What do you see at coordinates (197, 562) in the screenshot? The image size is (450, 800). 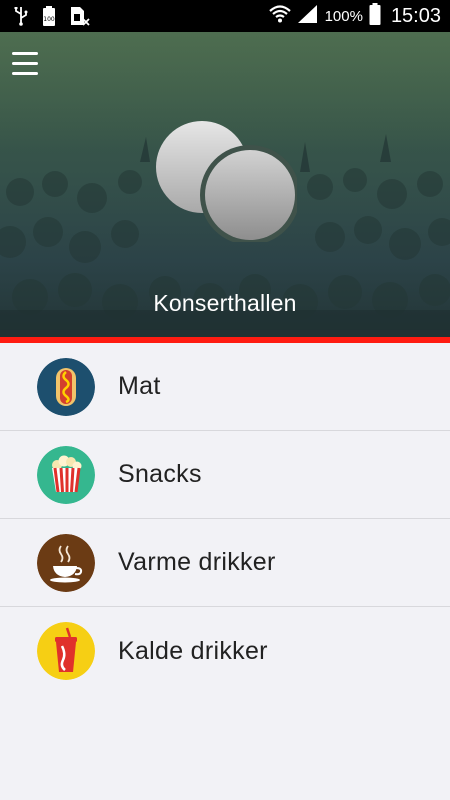 I see `category-label: Varme drikker` at bounding box center [197, 562].